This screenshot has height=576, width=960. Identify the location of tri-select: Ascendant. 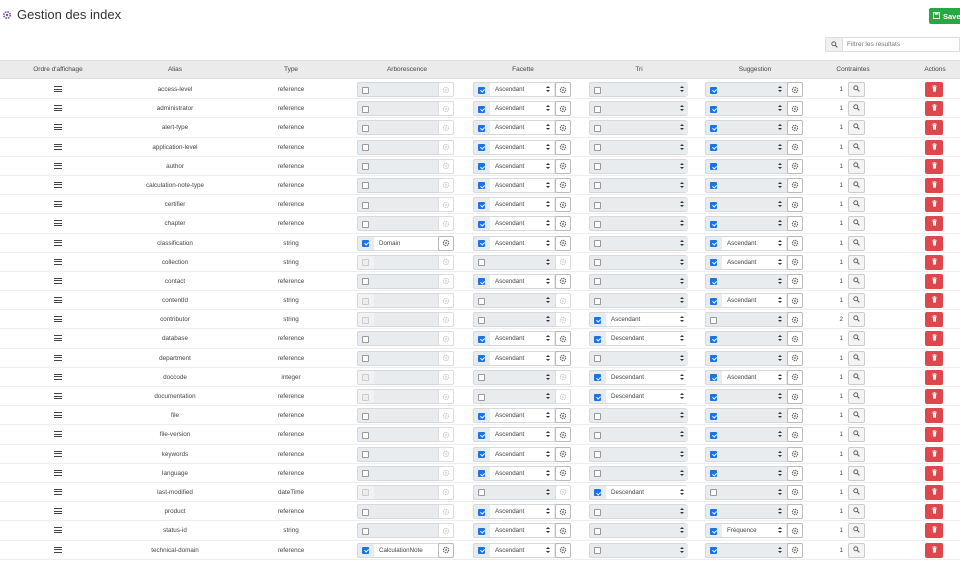
(647, 320).